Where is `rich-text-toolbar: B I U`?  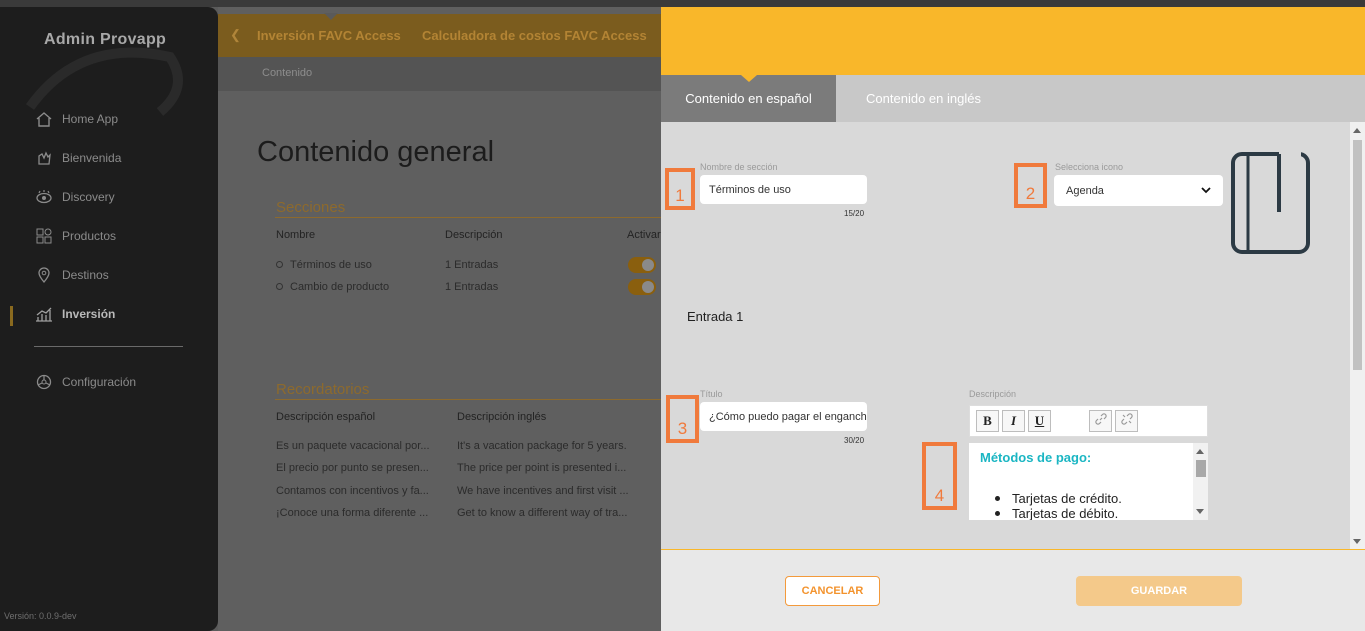 rich-text-toolbar: B I U is located at coordinates (1088, 421).